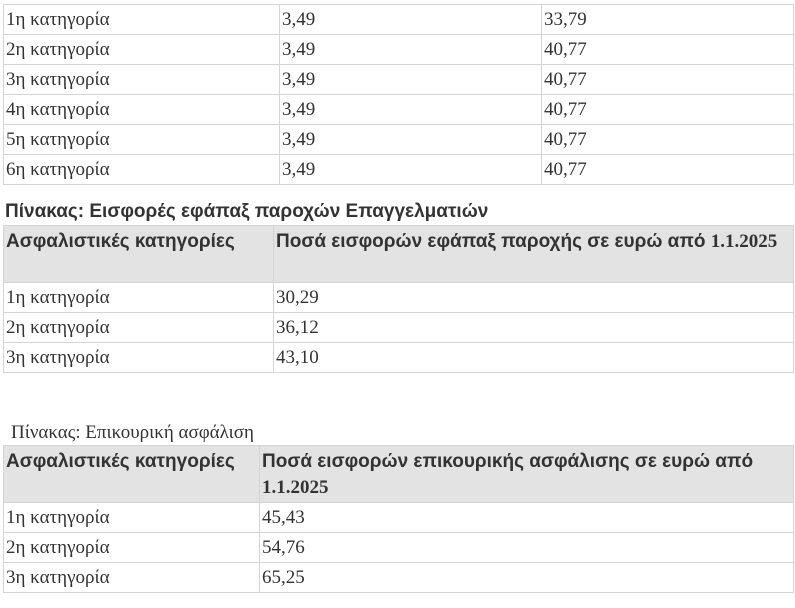 The height and width of the screenshot is (608, 795). I want to click on auxiliary-table-caption: Πίνακας: Επικουρική ασφάλιση, so click(132, 432).